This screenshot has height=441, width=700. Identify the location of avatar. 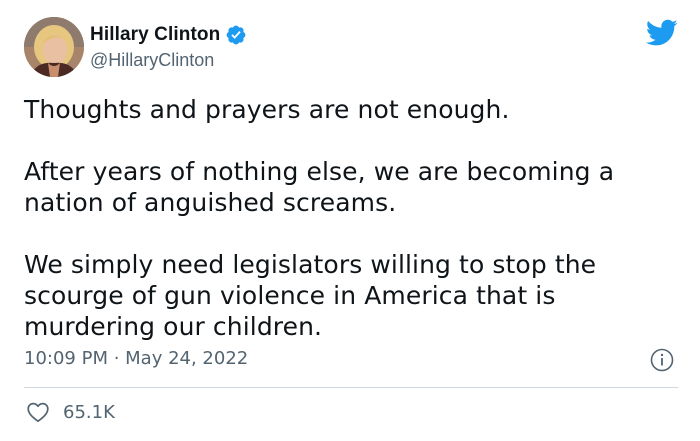
(54, 47).